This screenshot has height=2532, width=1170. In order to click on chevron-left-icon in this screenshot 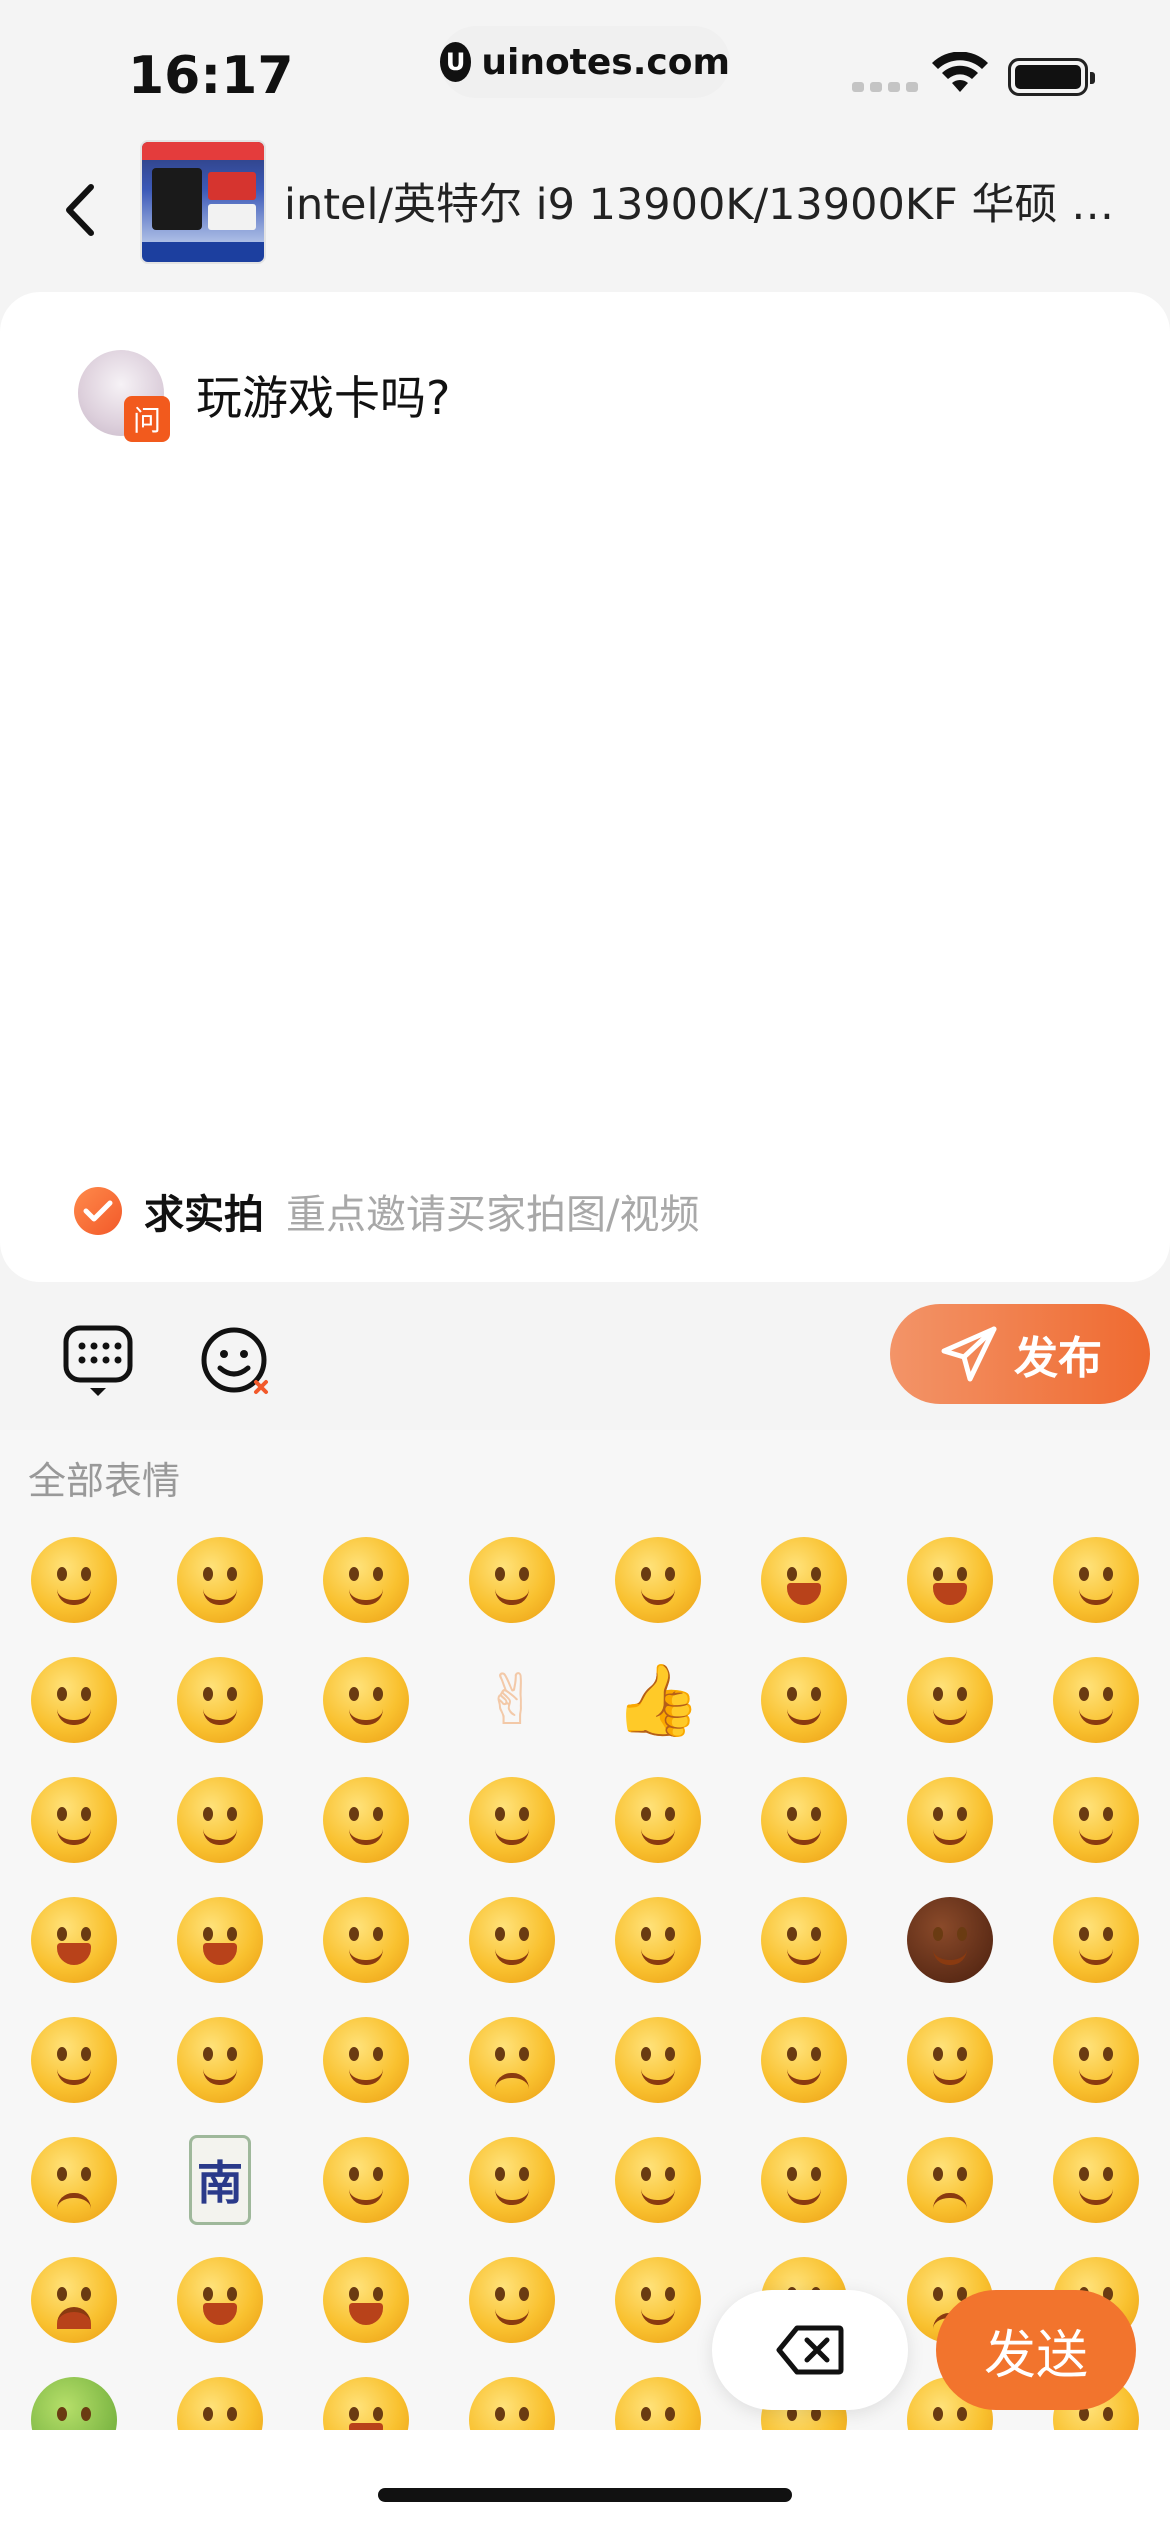, I will do `click(80, 210)`.